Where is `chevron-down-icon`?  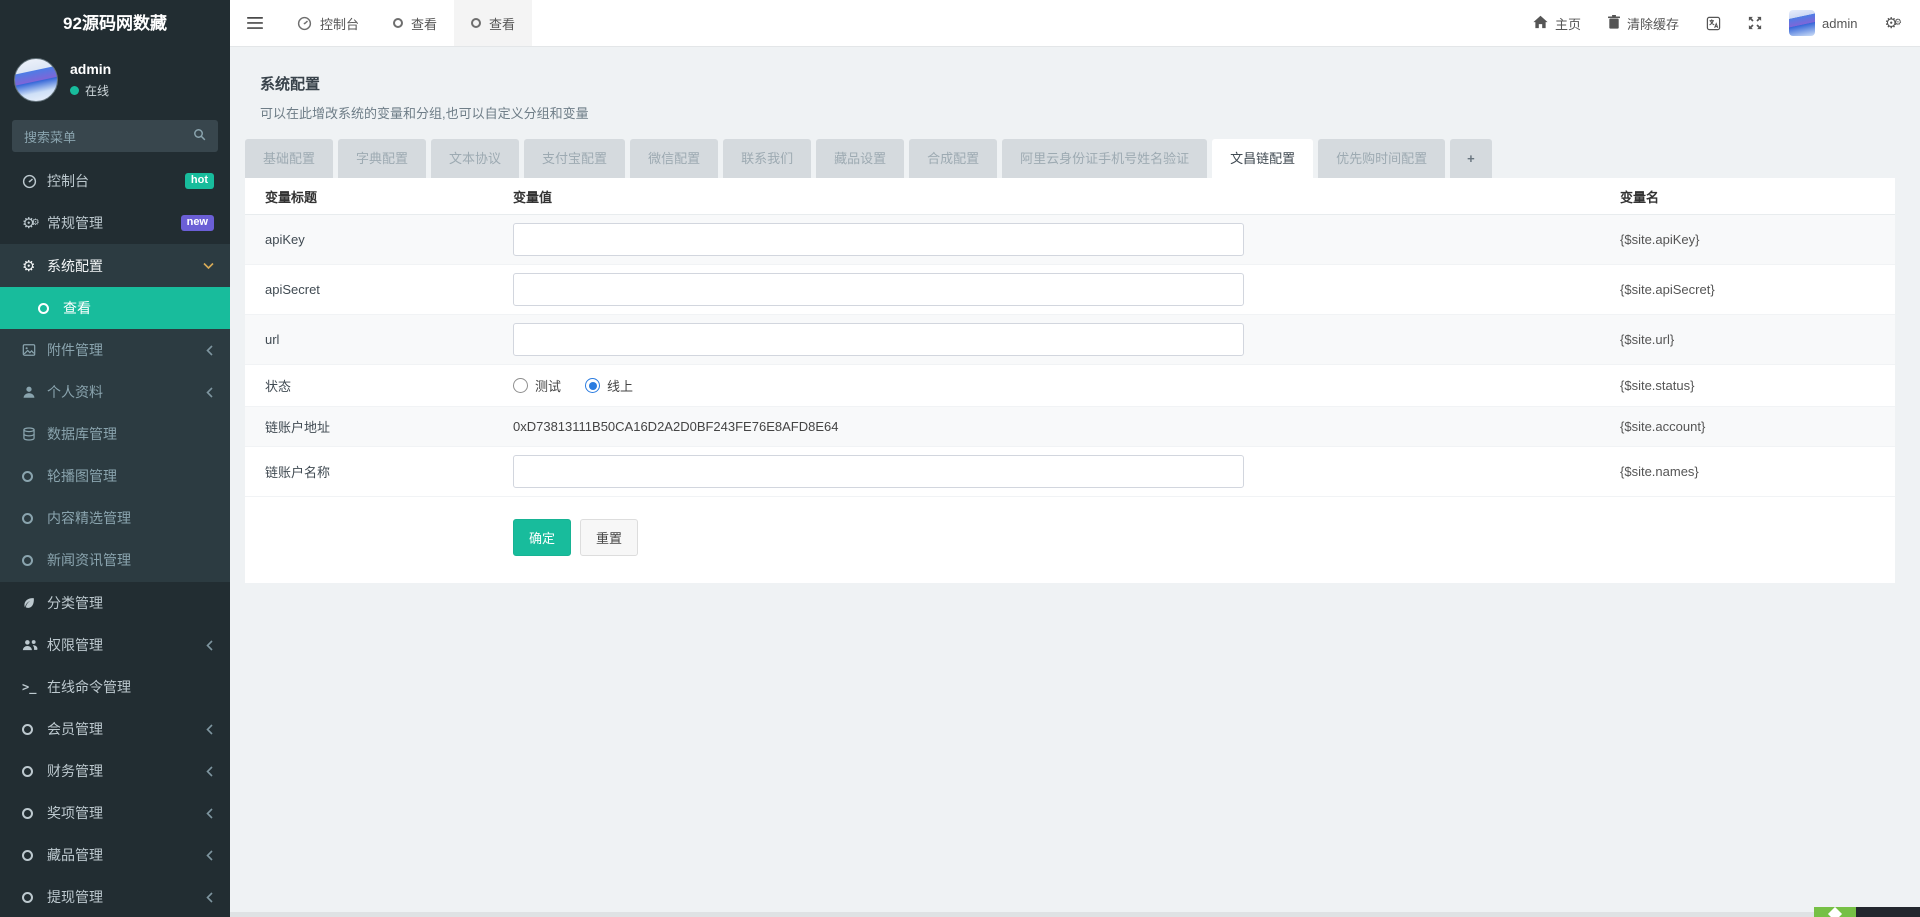
chevron-down-icon is located at coordinates (208, 266).